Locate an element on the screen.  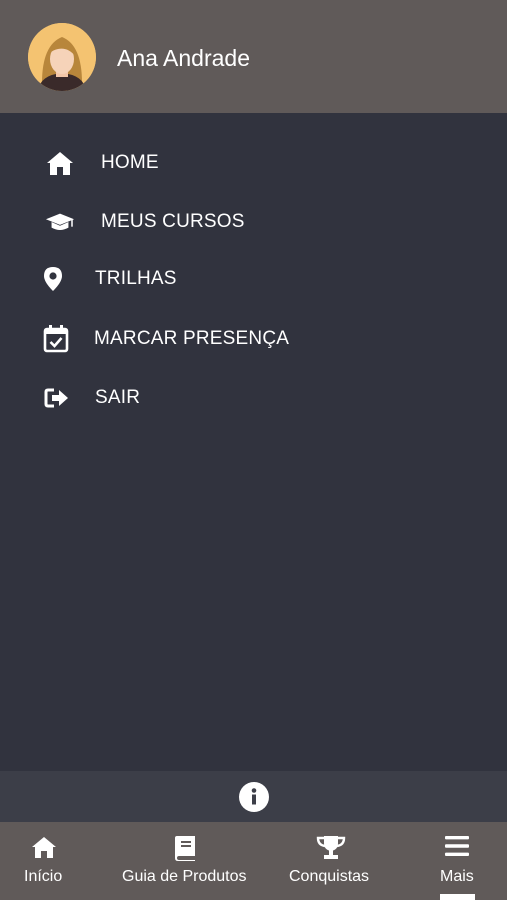
menu-bars-icon is located at coordinates (458, 848).